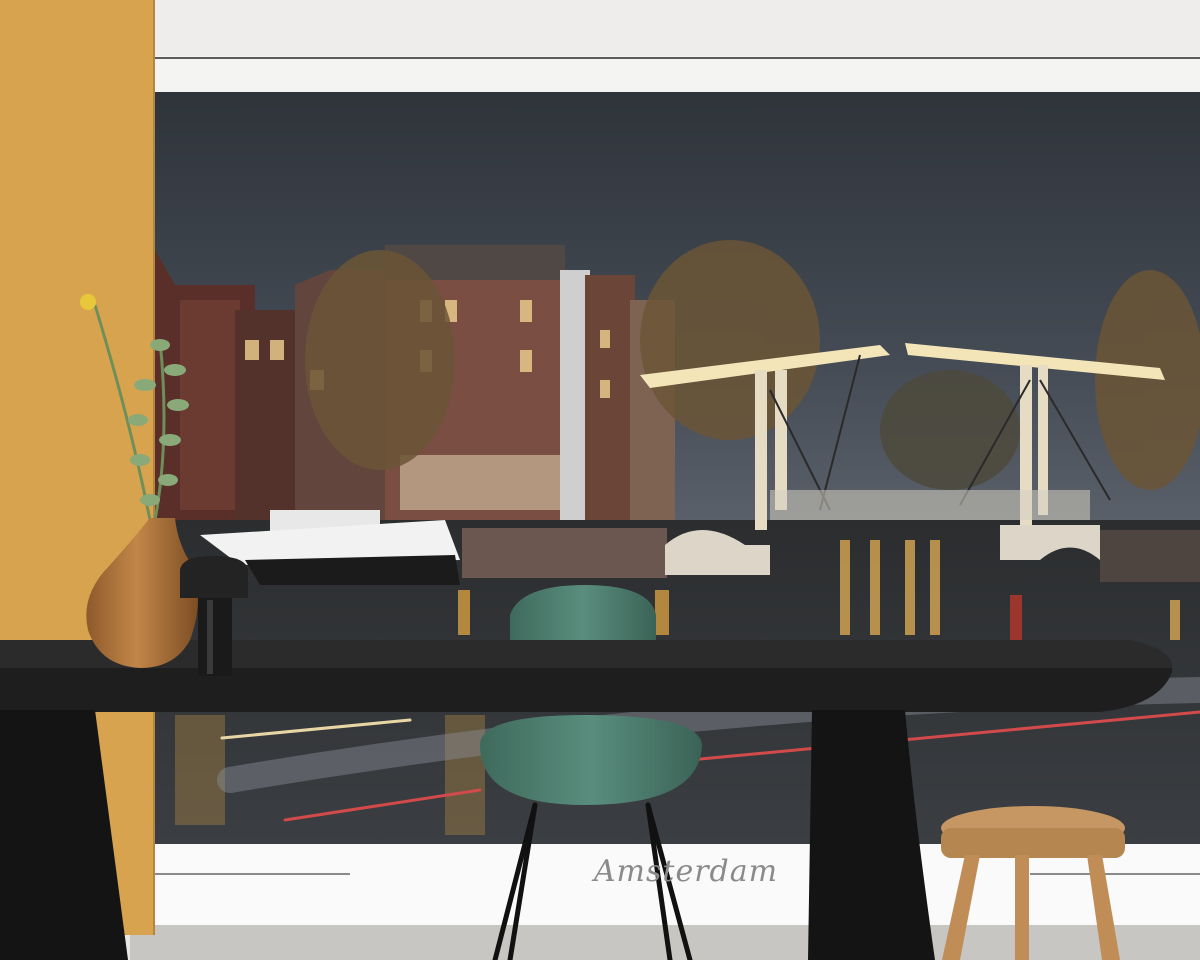 Image resolution: width=1200 pixels, height=960 pixels. Describe the element at coordinates (564, 553) in the screenshot. I see `quay-wall` at that location.